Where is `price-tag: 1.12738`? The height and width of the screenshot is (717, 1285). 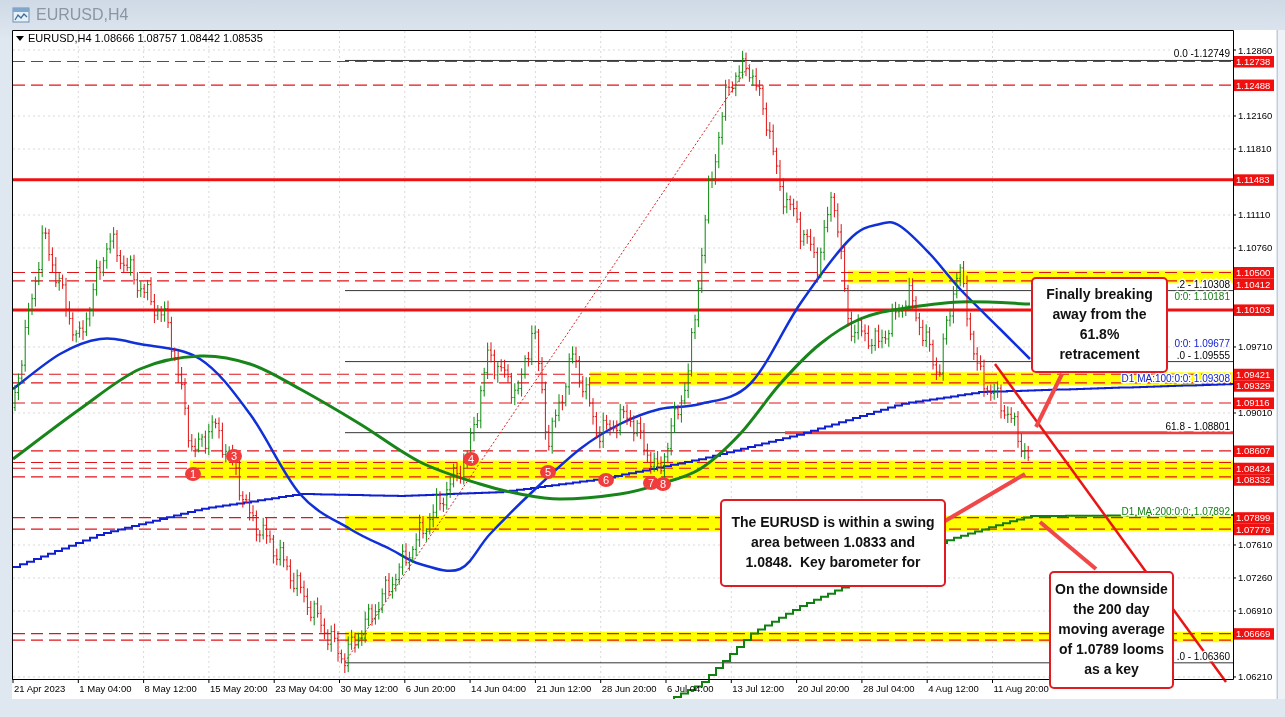
price-tag: 1.12738 is located at coordinates (1254, 62).